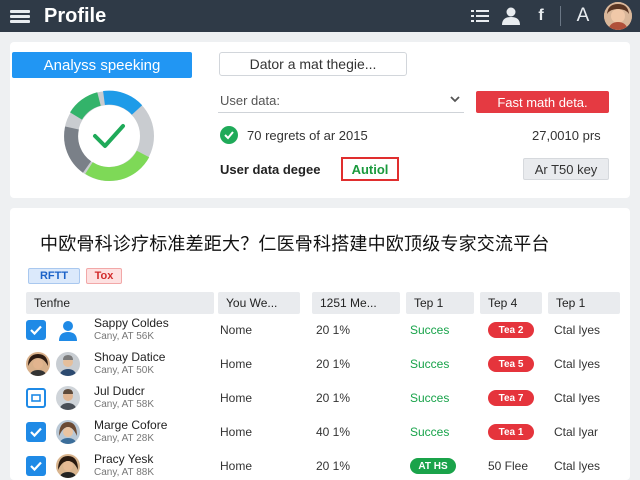 The image size is (640, 480). What do you see at coordinates (102, 65) in the screenshot?
I see `analysis-button: Analyss speeking` at bounding box center [102, 65].